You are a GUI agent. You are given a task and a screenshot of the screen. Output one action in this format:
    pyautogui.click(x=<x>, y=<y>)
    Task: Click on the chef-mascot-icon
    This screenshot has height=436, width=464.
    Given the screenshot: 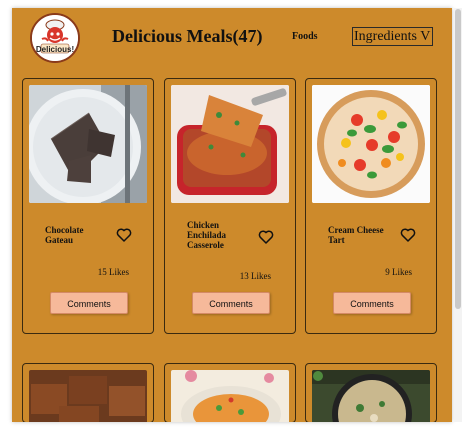 What is the action you would take?
    pyautogui.click(x=55, y=38)
    